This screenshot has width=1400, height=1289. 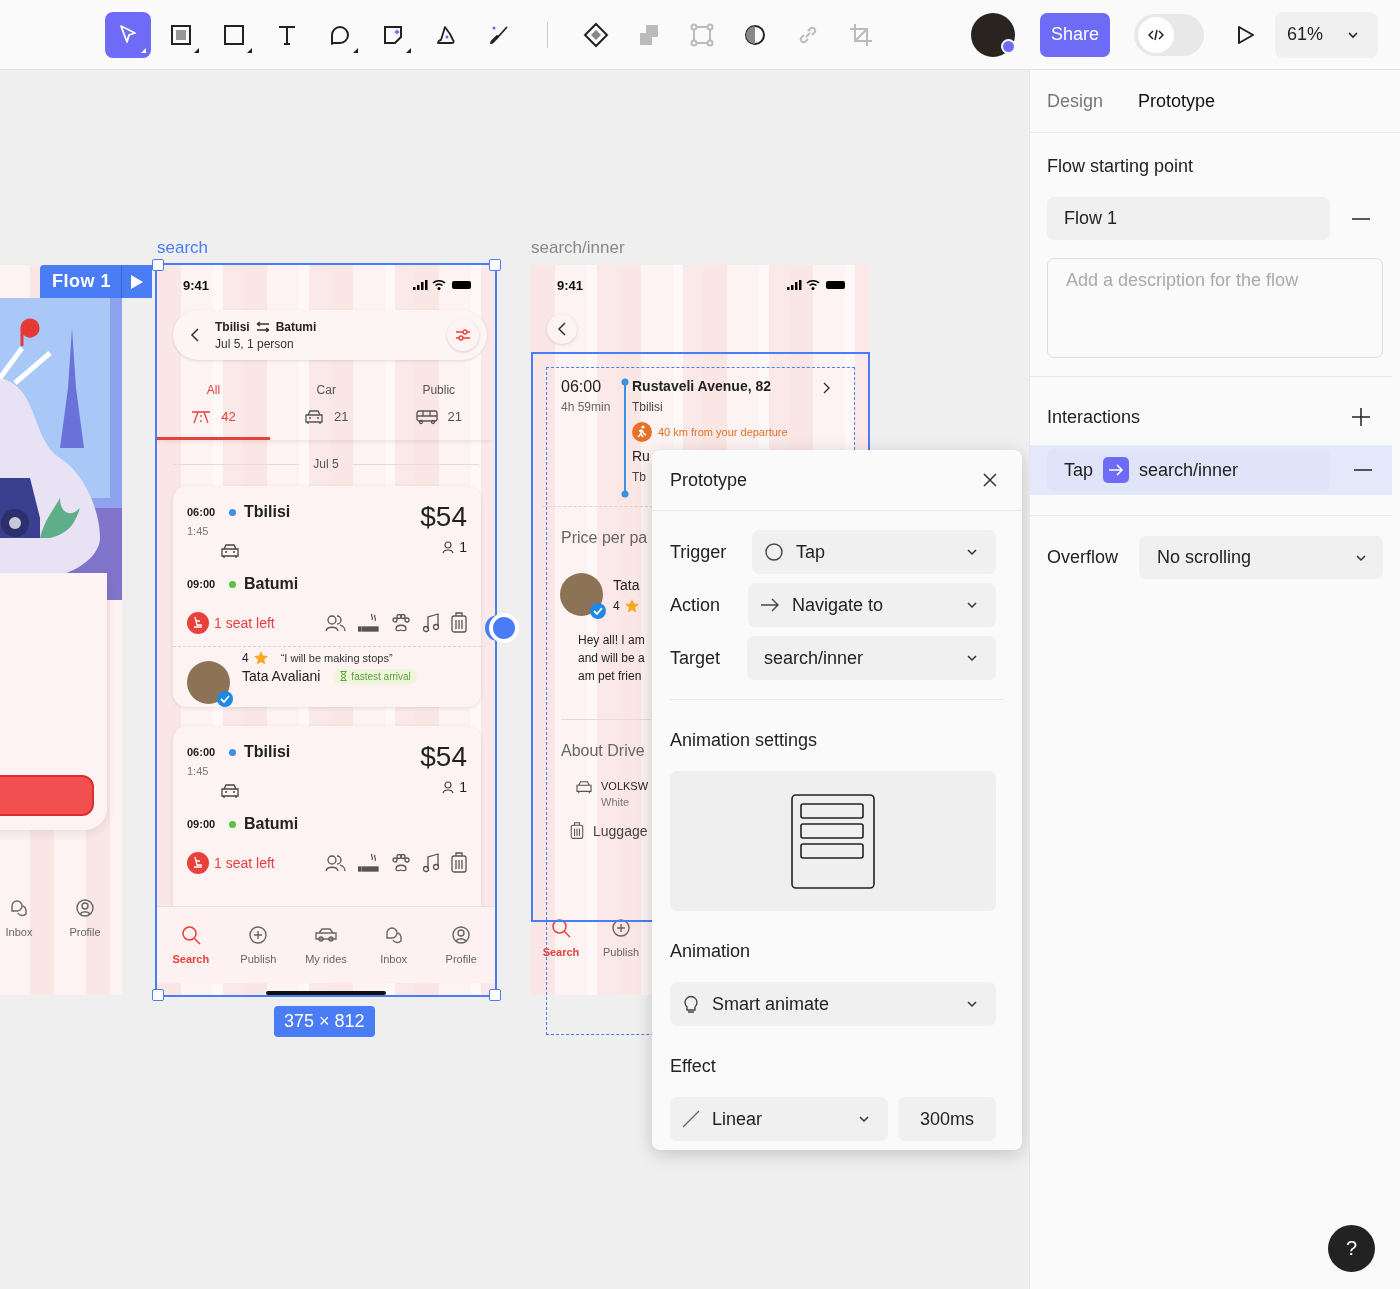 What do you see at coordinates (213, 405) in the screenshot?
I see `transport-tab: All 42` at bounding box center [213, 405].